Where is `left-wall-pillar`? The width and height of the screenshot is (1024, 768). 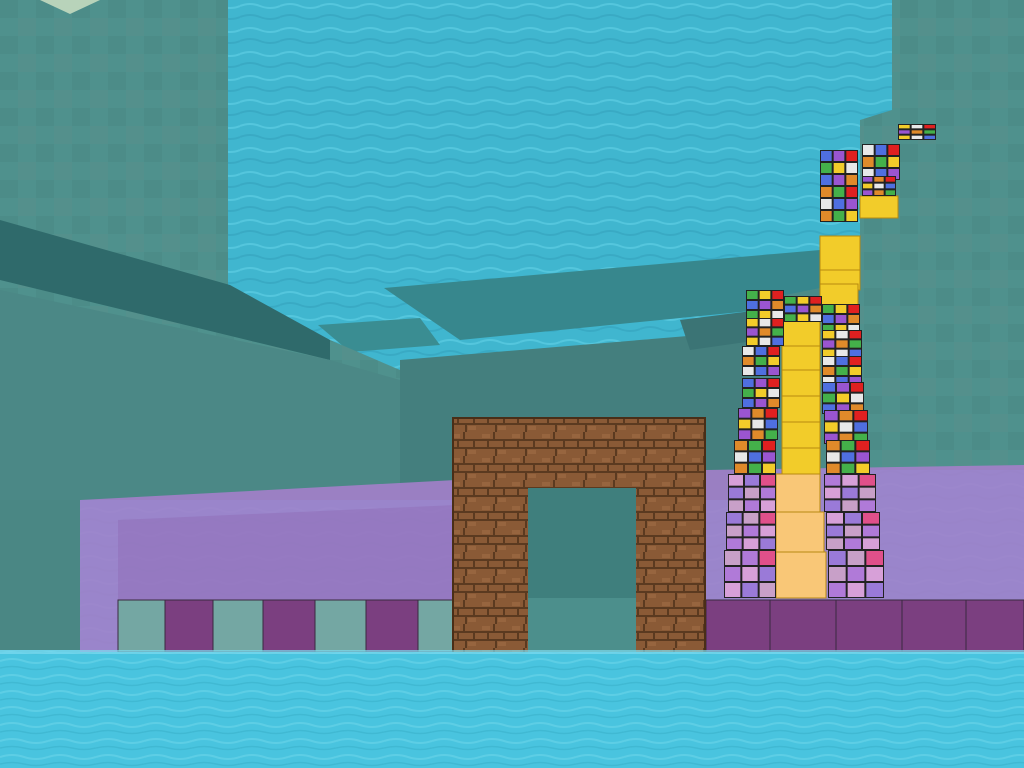
left-wall-pillar is located at coordinates (40, 575).